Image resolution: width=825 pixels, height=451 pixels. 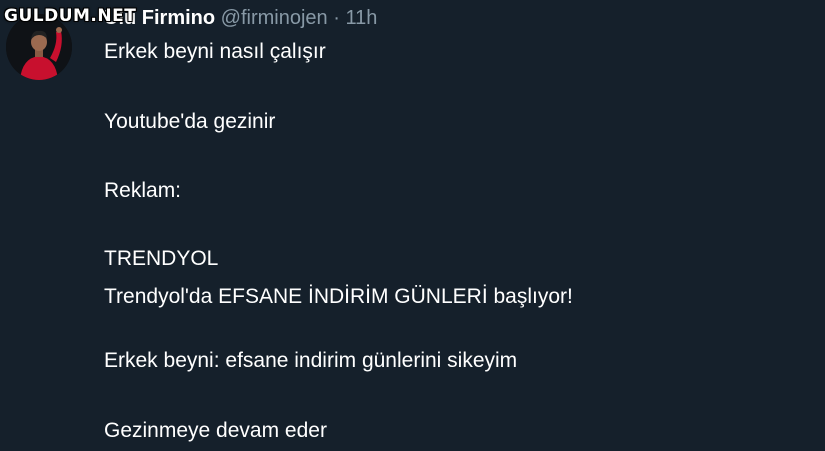 What do you see at coordinates (361, 18) in the screenshot?
I see `tweet-timestamp: 11h` at bounding box center [361, 18].